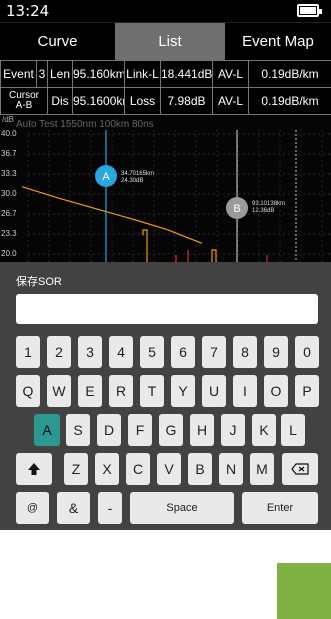 The image size is (331, 619). What do you see at coordinates (304, 591) in the screenshot?
I see `green-tile` at bounding box center [304, 591].